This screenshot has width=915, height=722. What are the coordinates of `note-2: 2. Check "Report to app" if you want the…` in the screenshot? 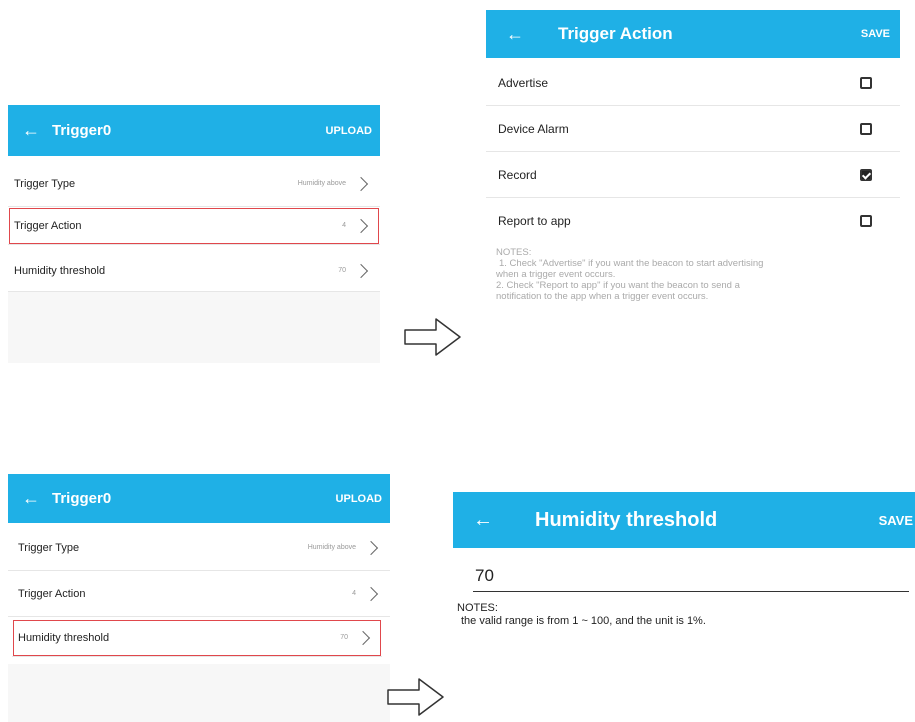 It's located at (618, 285).